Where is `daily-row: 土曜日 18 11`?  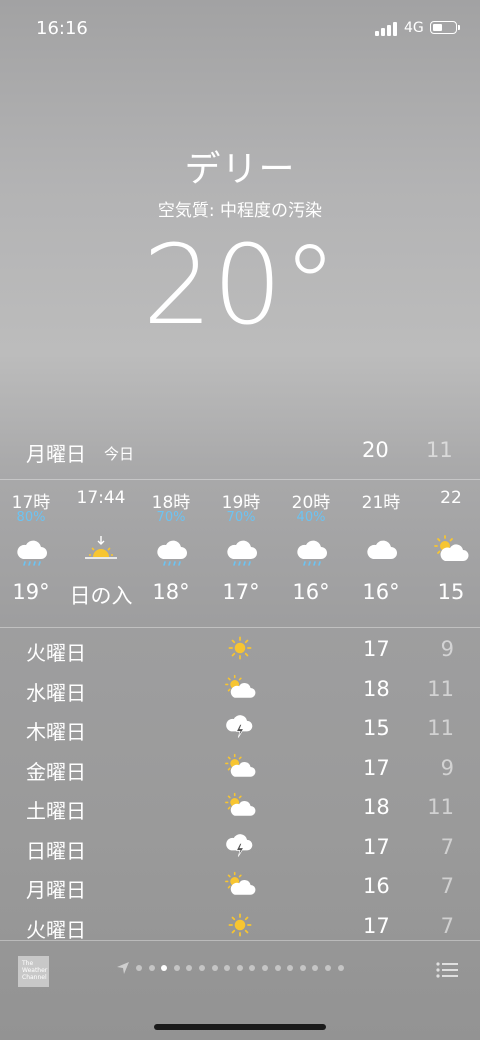
daily-row: 土曜日 18 11 is located at coordinates (240, 808).